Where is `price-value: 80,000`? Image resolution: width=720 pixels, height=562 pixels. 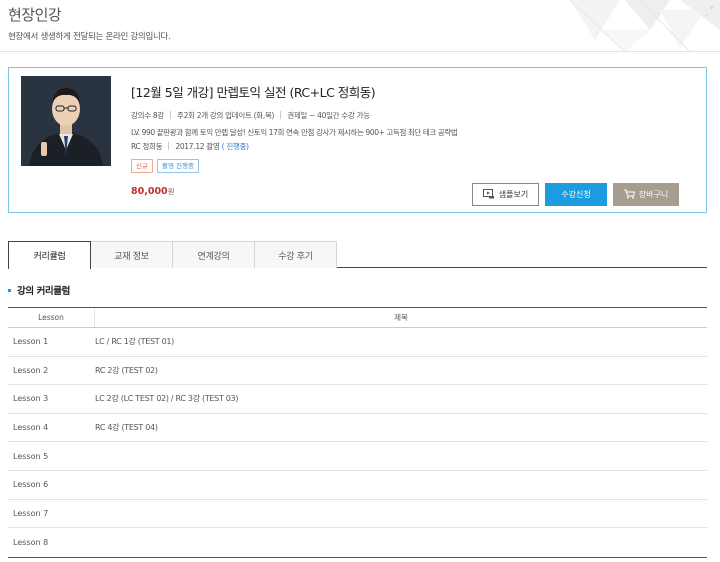 price-value: 80,000 is located at coordinates (149, 191).